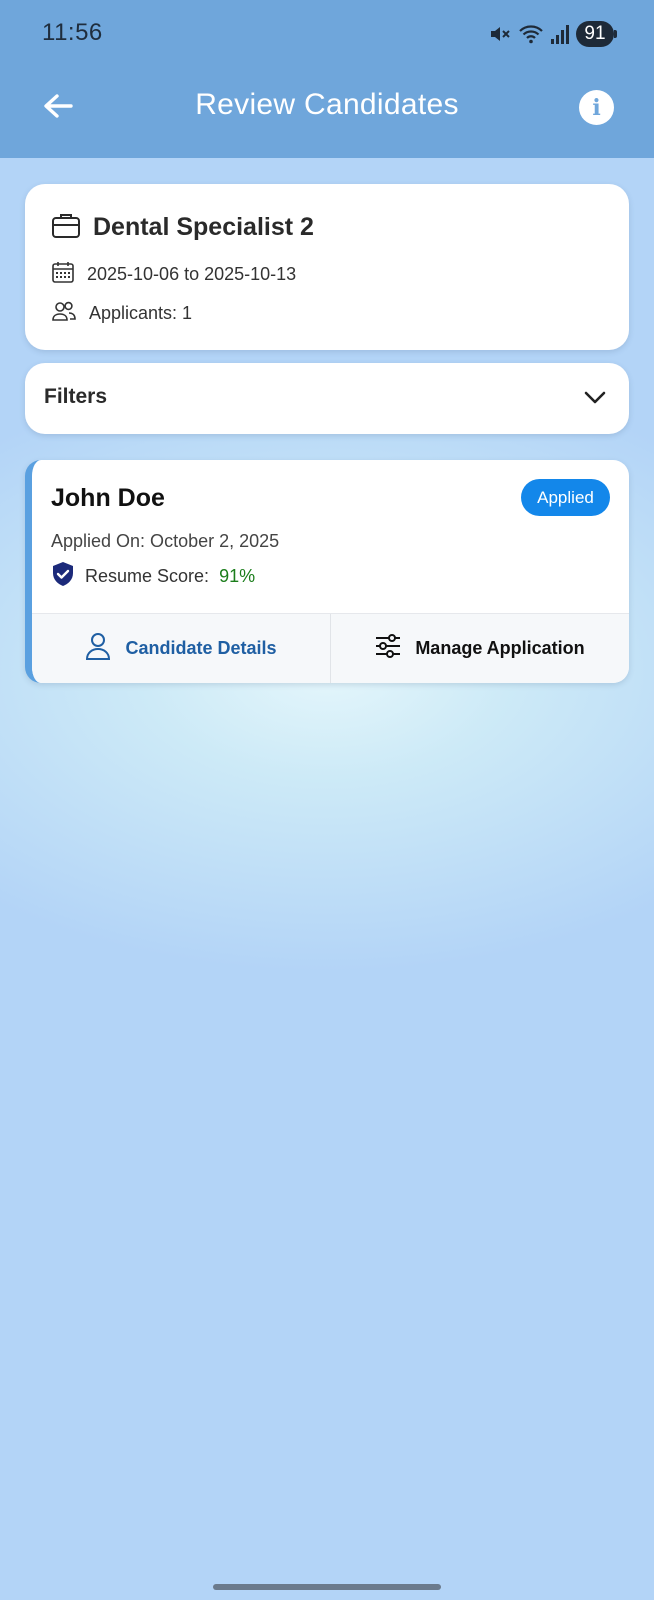 The width and height of the screenshot is (654, 1600). Describe the element at coordinates (565, 497) in the screenshot. I see `status-badge: Applied` at that location.